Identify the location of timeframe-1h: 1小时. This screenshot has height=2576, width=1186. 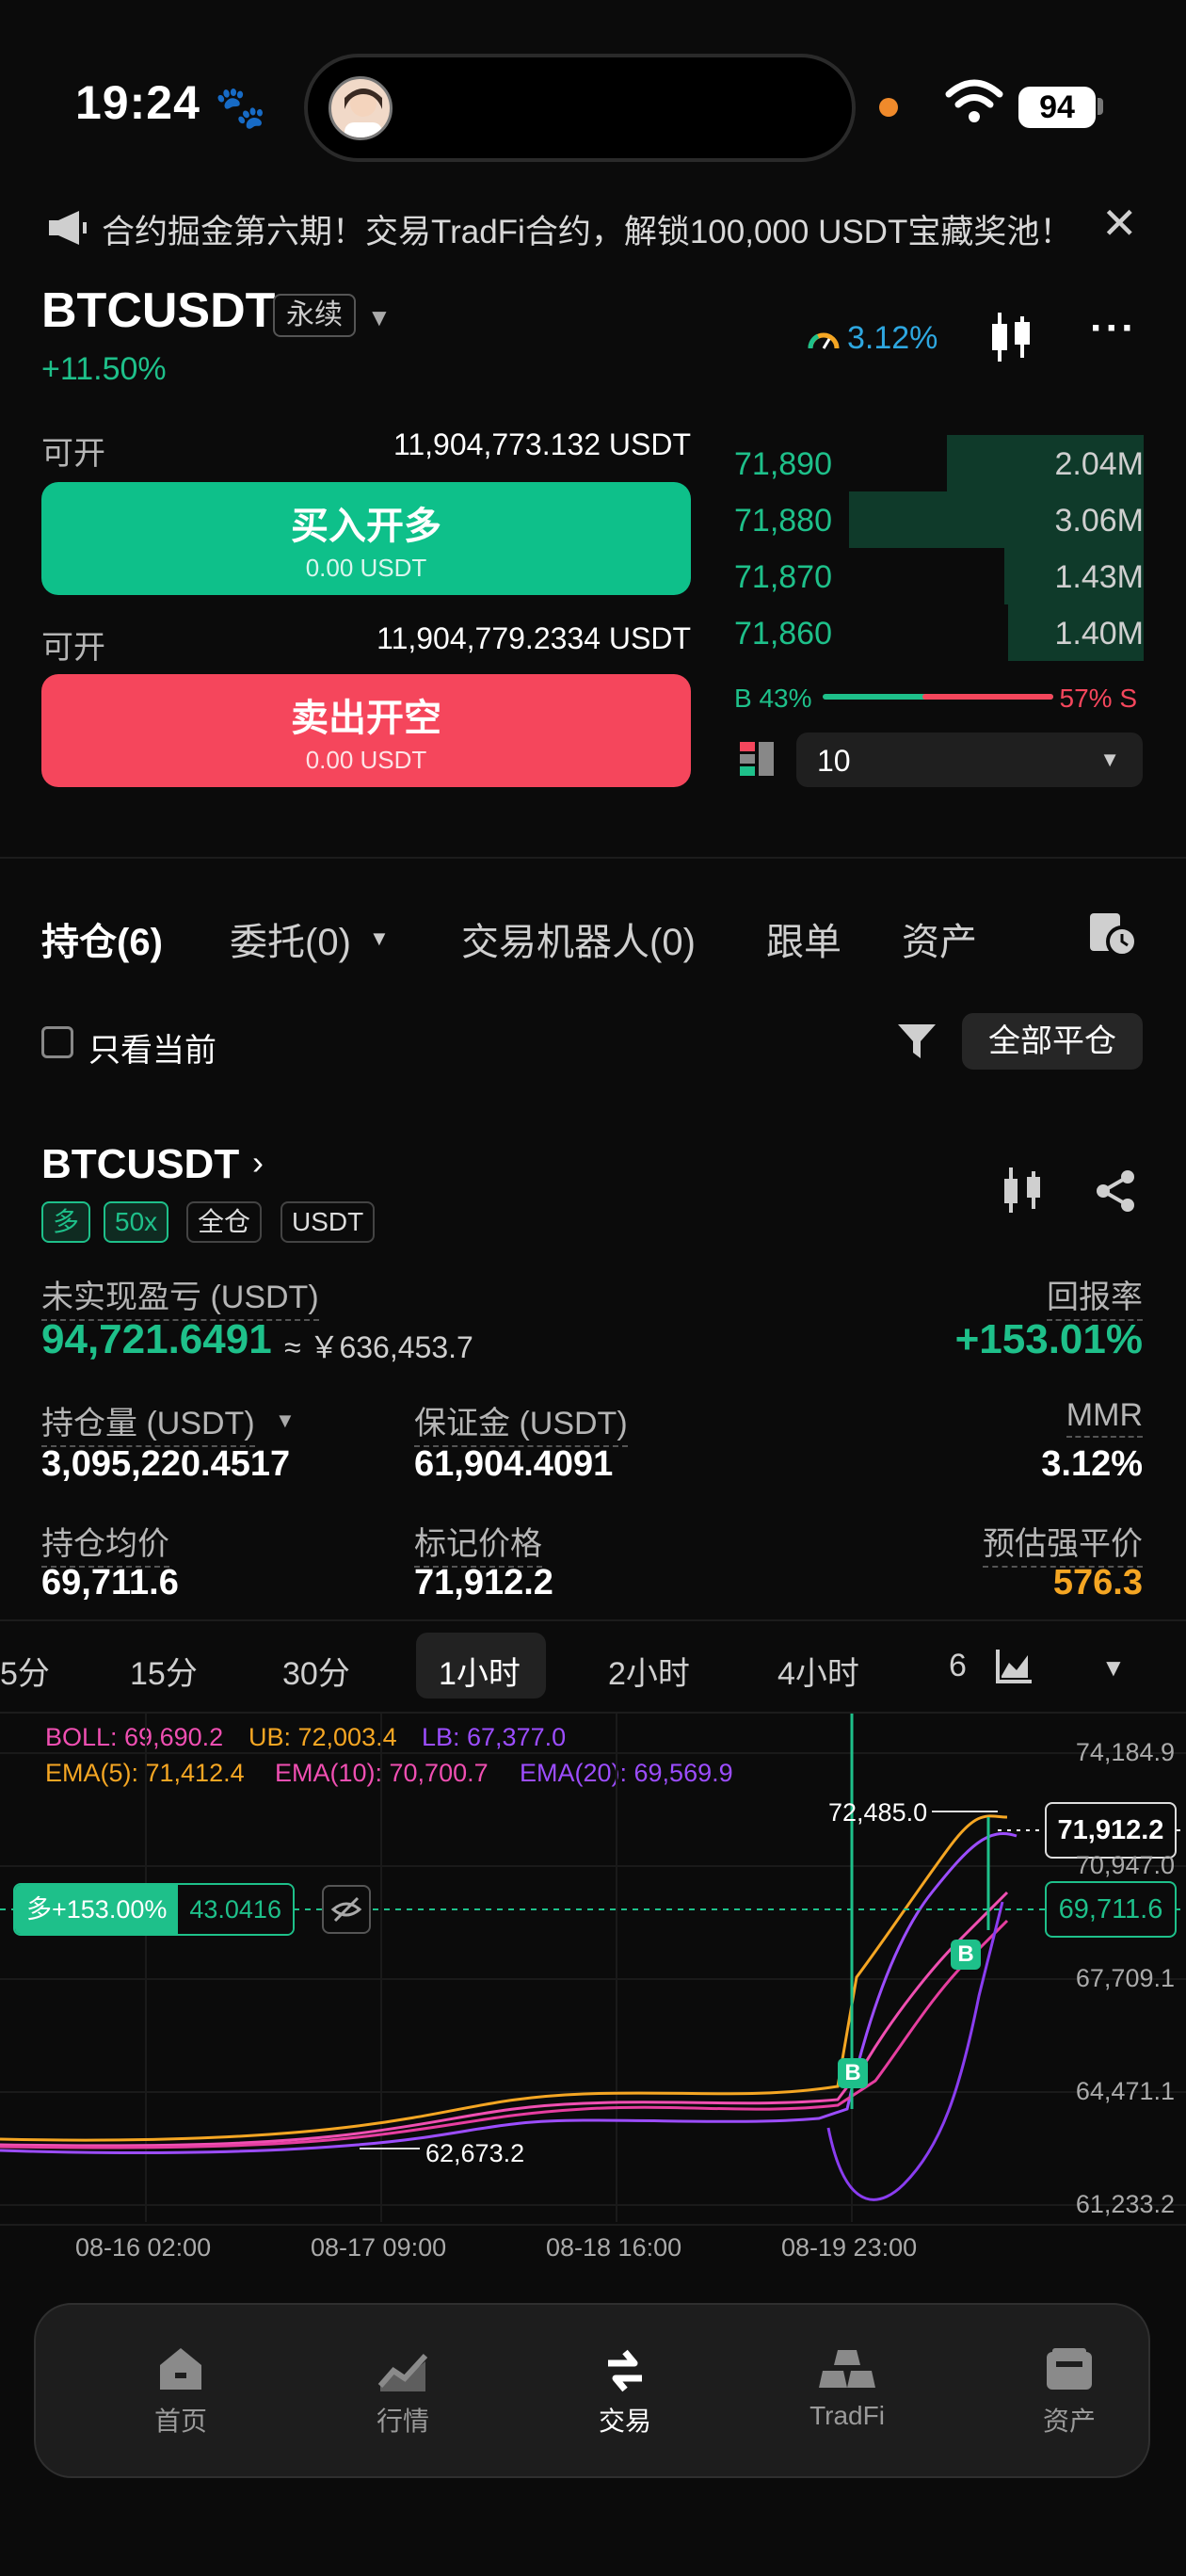
(480, 1671).